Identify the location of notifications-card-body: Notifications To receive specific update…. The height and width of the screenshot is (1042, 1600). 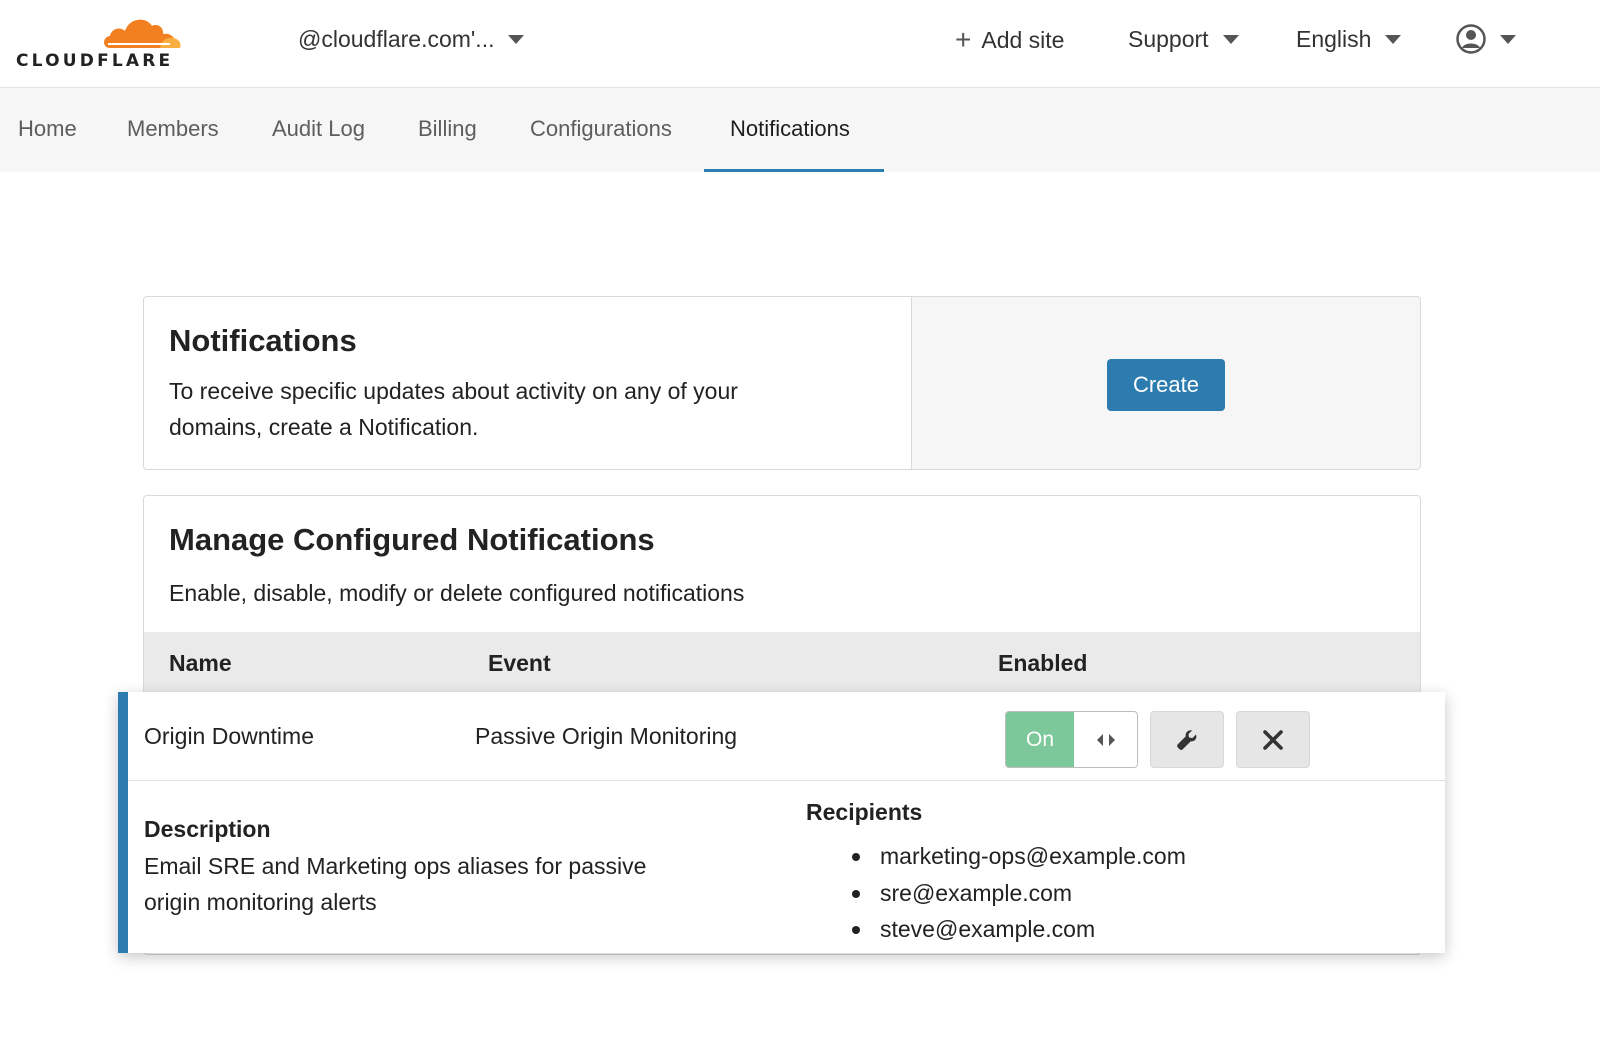
(528, 383).